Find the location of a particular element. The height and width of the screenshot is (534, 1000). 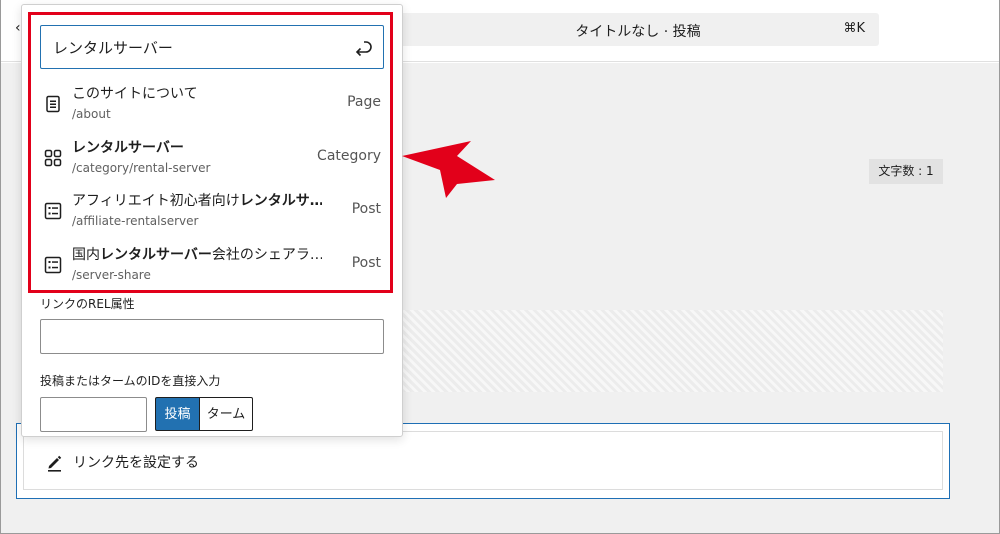

link-search-box is located at coordinates (212, 47).